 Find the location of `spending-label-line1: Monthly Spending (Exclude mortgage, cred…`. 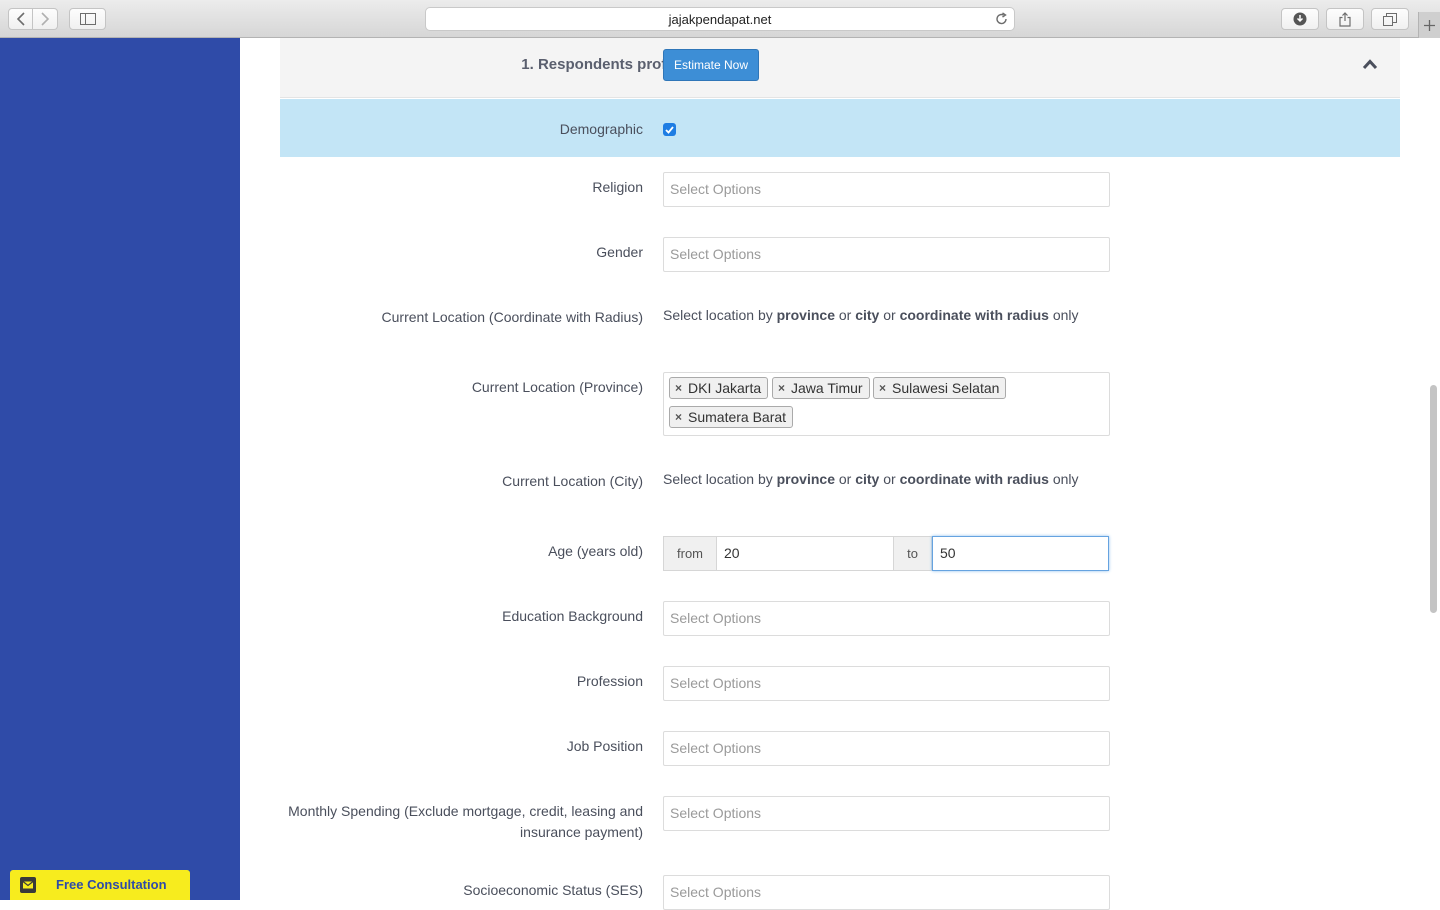

spending-label-line1: Monthly Spending (Exclude mortgage, cred… is located at coordinates (465, 811).